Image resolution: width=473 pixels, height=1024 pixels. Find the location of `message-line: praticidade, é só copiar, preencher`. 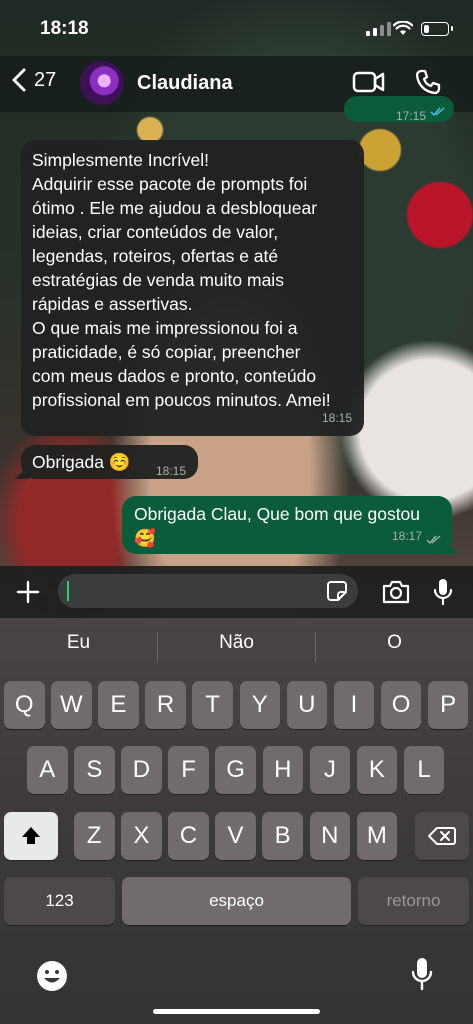

message-line: praticidade, é só copiar, preencher is located at coordinates (166, 352).